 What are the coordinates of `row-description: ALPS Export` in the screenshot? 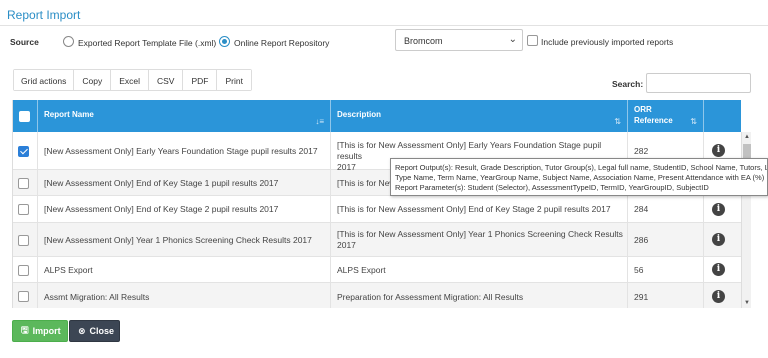 It's located at (361, 270).